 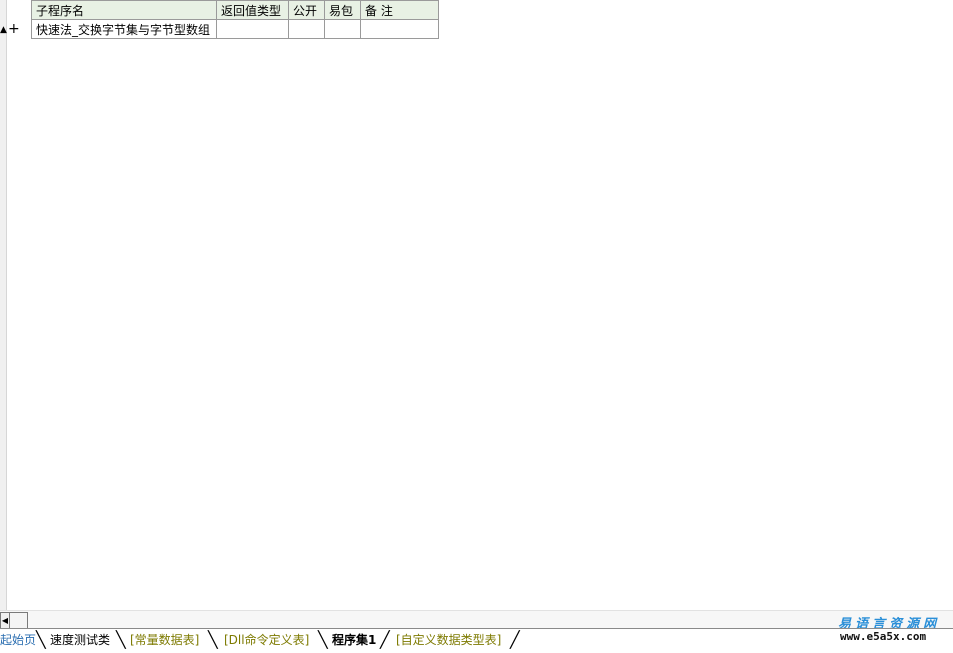 I want to click on header-remark: 备 注, so click(x=399, y=10).